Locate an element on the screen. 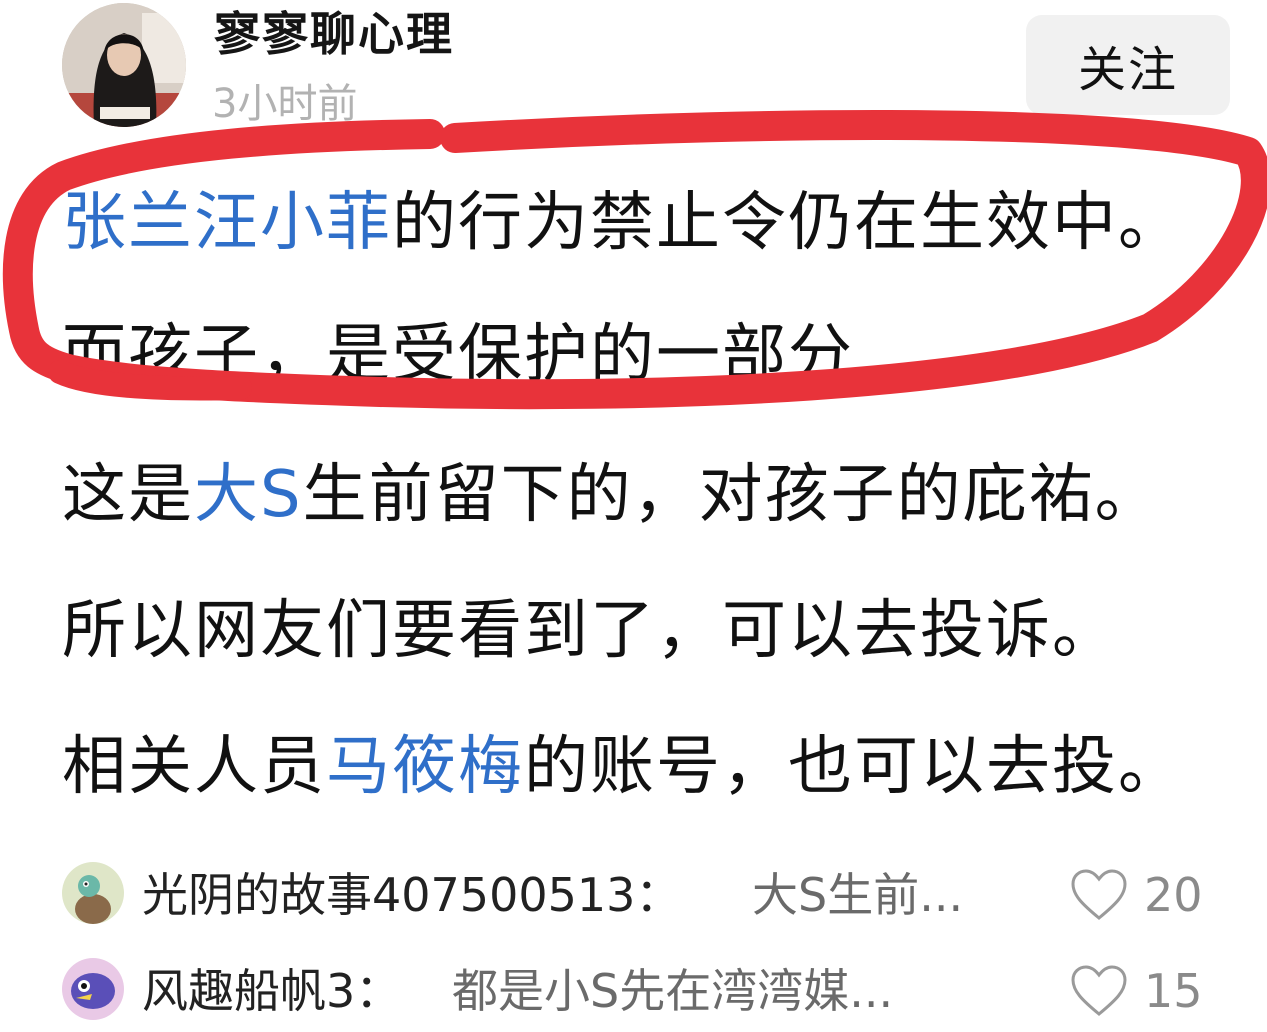  post-line-5: 相关人员马筱梅的账号，也可以去投。 is located at coordinates (623, 767).